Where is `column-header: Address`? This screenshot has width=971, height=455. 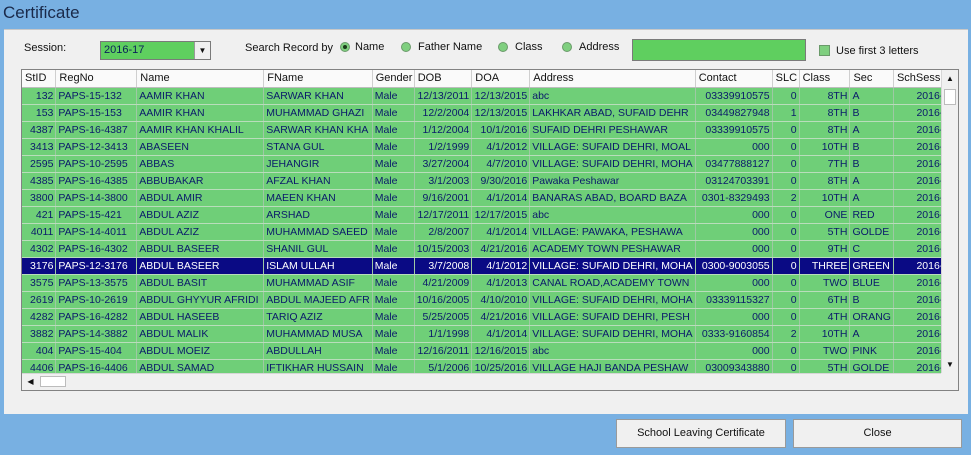 column-header: Address is located at coordinates (612, 79).